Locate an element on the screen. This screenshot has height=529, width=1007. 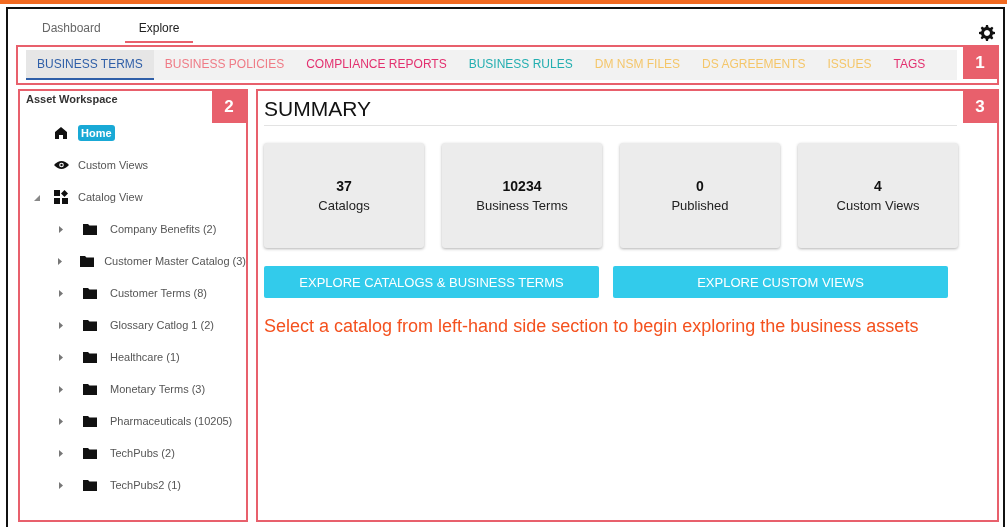
widgets-icon is located at coordinates (61, 197).